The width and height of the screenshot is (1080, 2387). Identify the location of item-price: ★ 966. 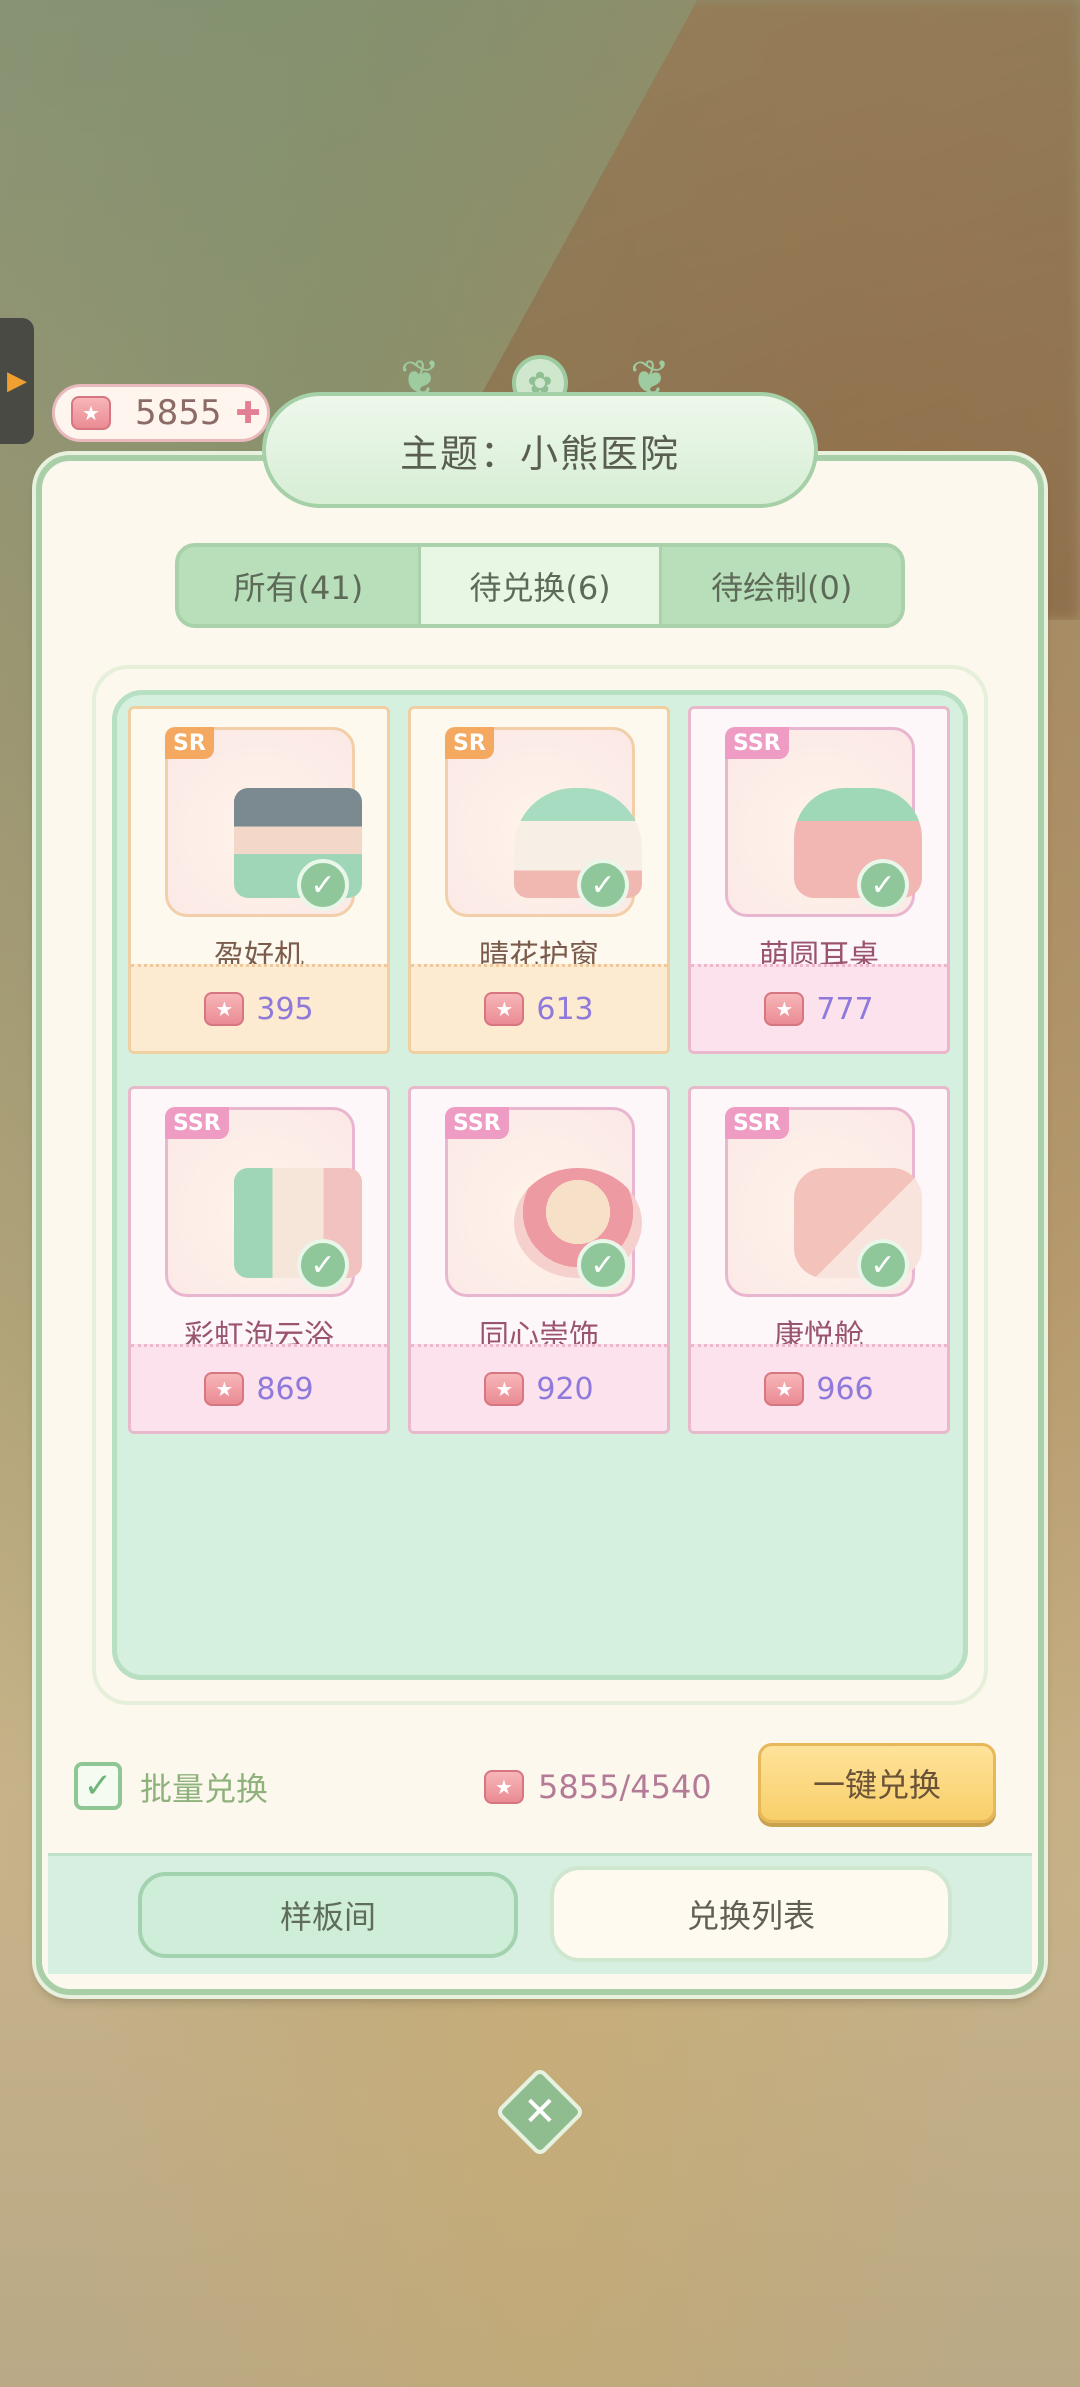
(819, 1387).